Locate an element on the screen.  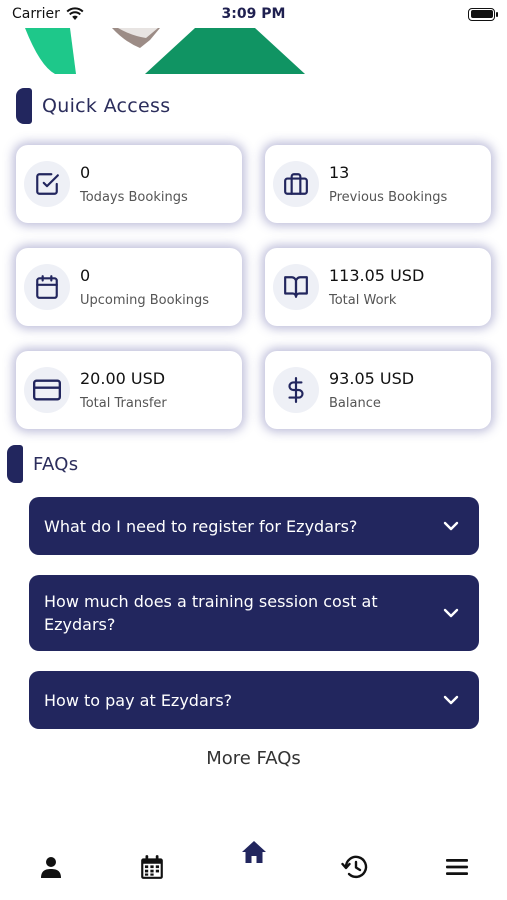
faq-item: How to pay at Ezydars? is located at coordinates (254, 700).